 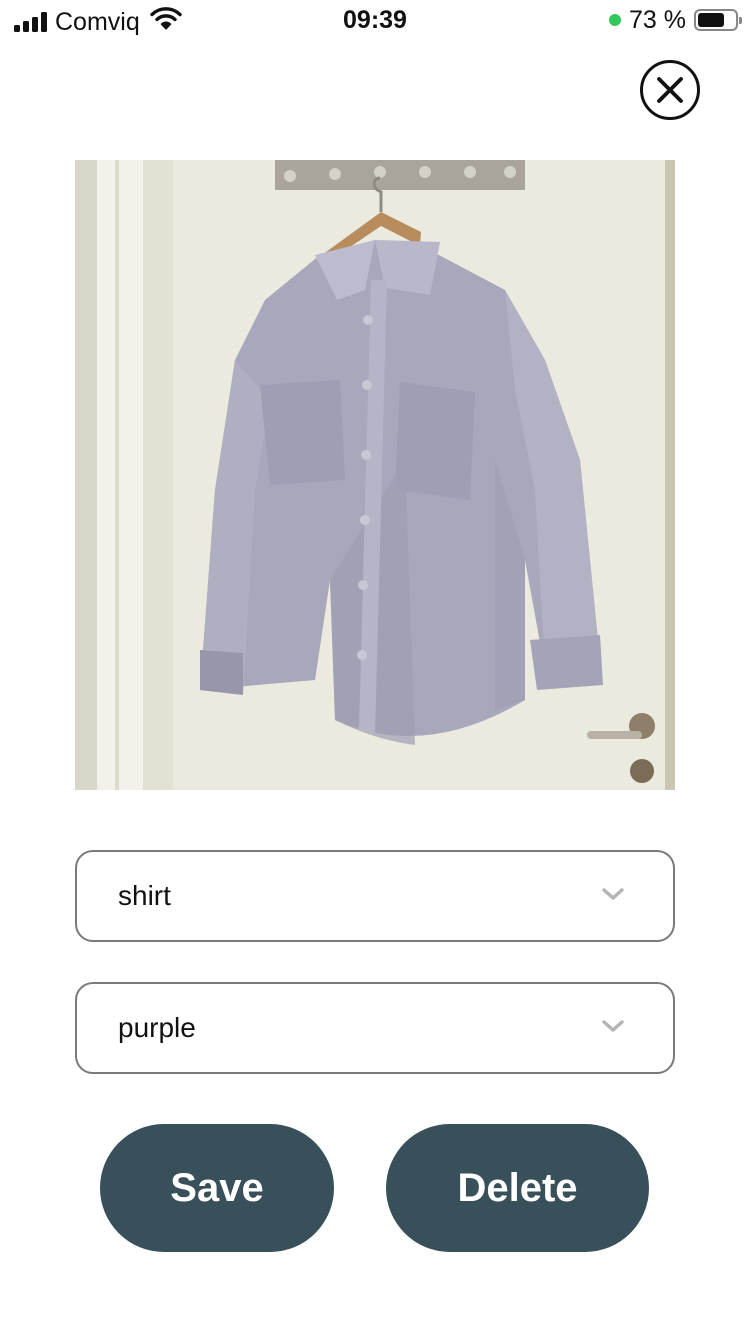 I want to click on carrier-name: Comviq, so click(x=97, y=21).